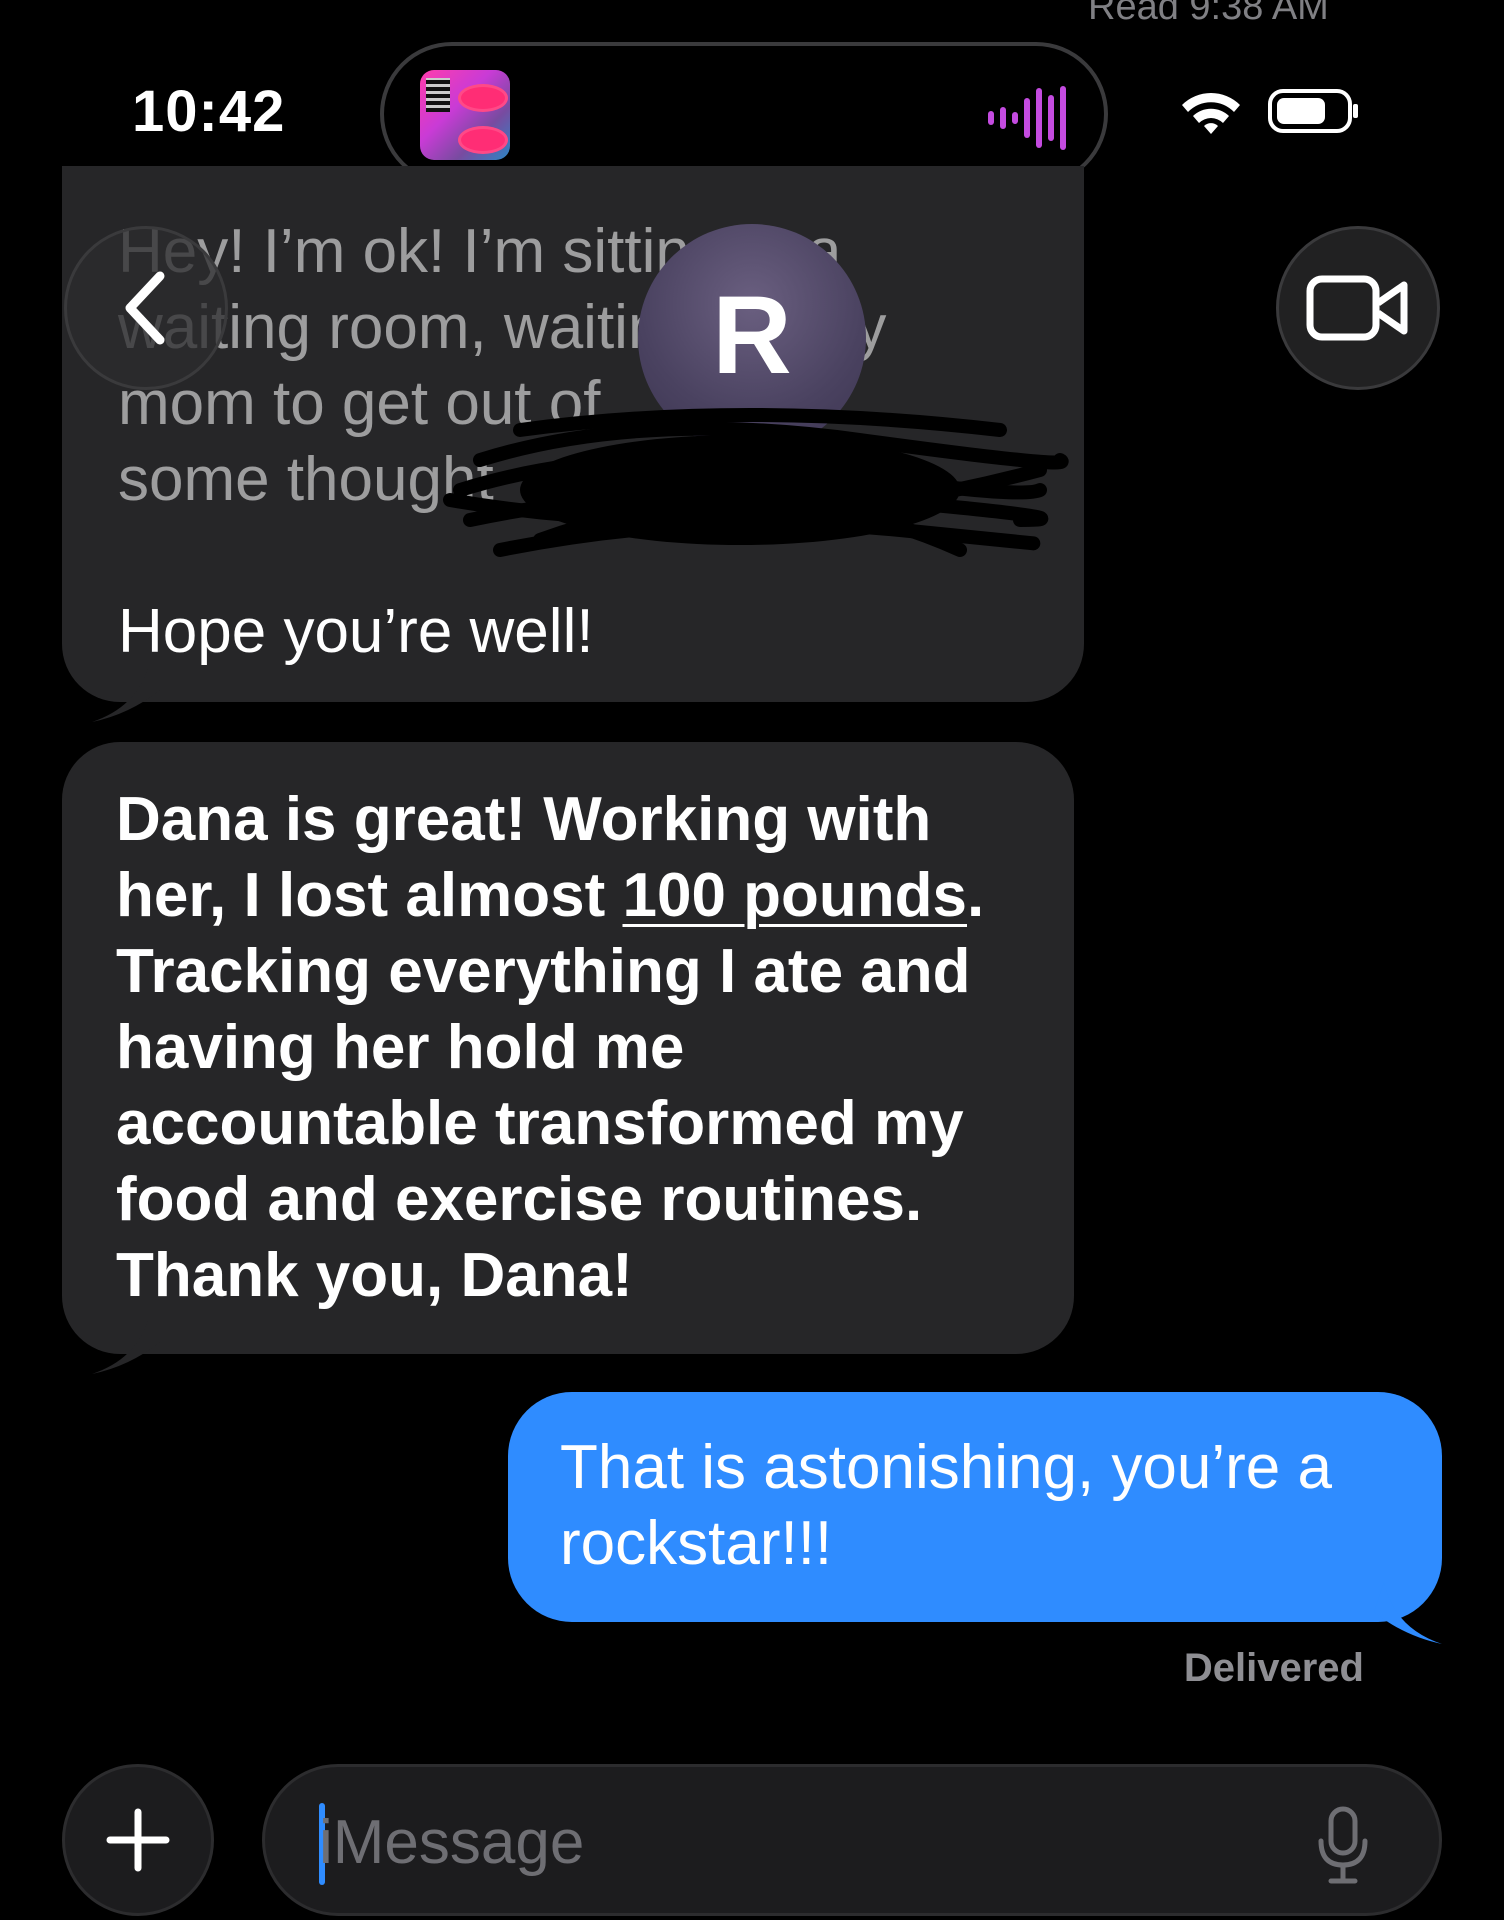  What do you see at coordinates (1343, 1845) in the screenshot?
I see `microphone-icon` at bounding box center [1343, 1845].